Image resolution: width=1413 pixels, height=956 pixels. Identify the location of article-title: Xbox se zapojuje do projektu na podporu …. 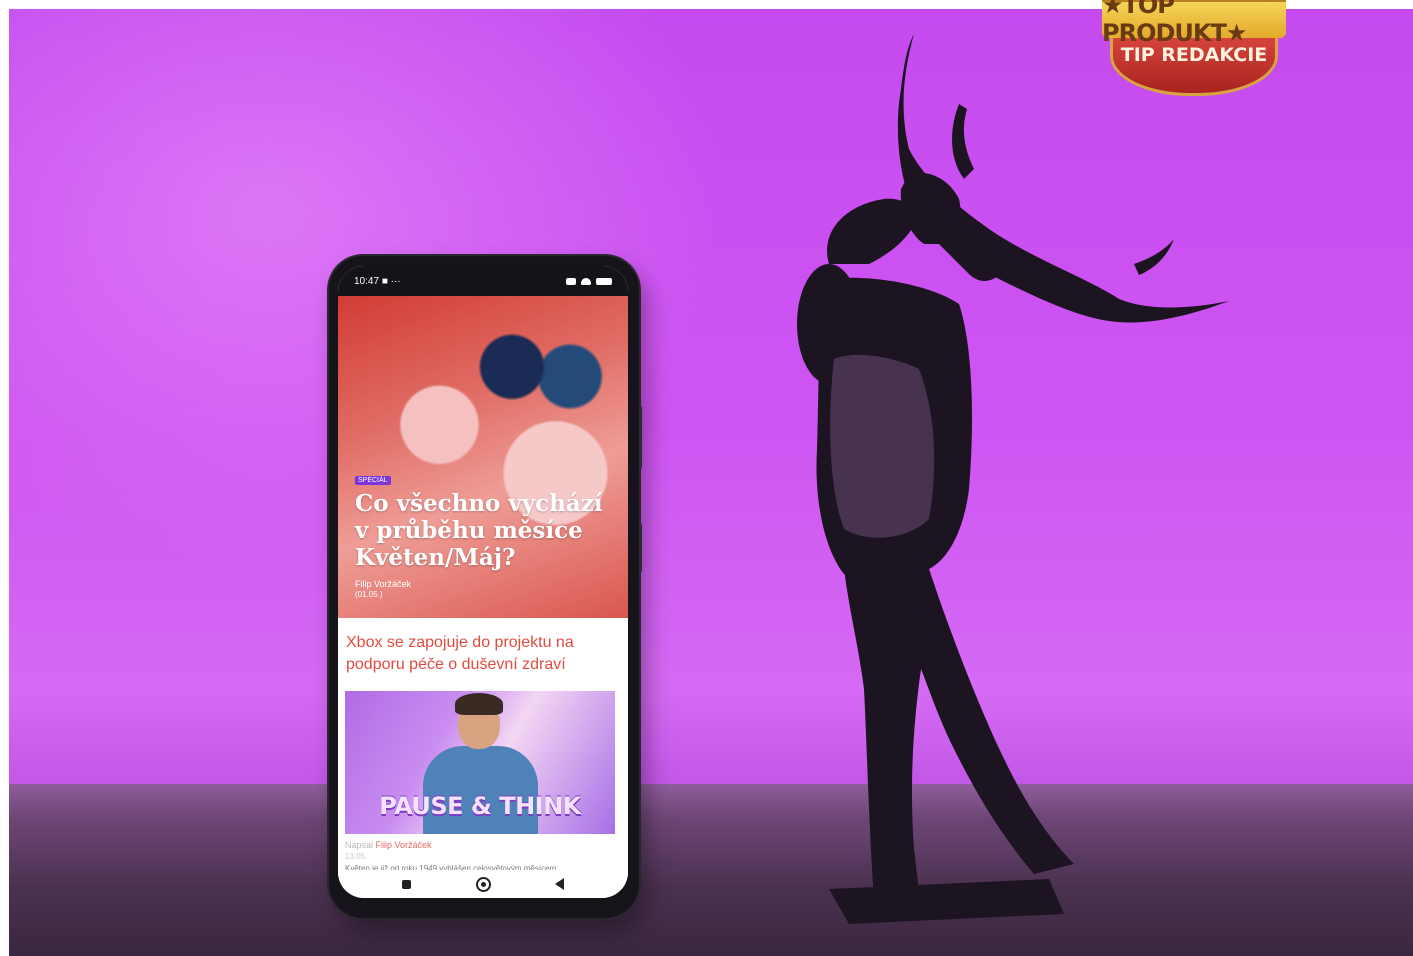
(481, 654).